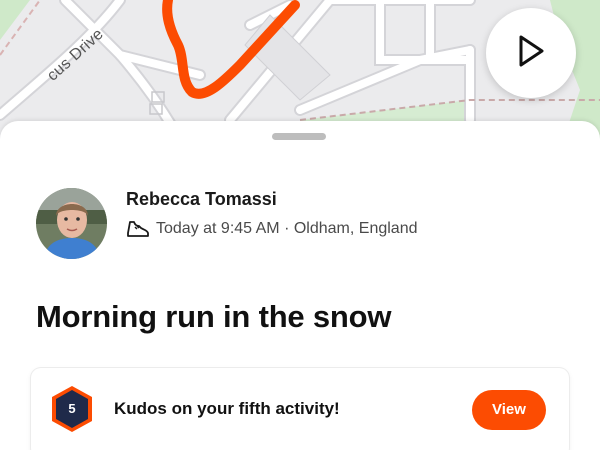  I want to click on view-button: View, so click(509, 410).